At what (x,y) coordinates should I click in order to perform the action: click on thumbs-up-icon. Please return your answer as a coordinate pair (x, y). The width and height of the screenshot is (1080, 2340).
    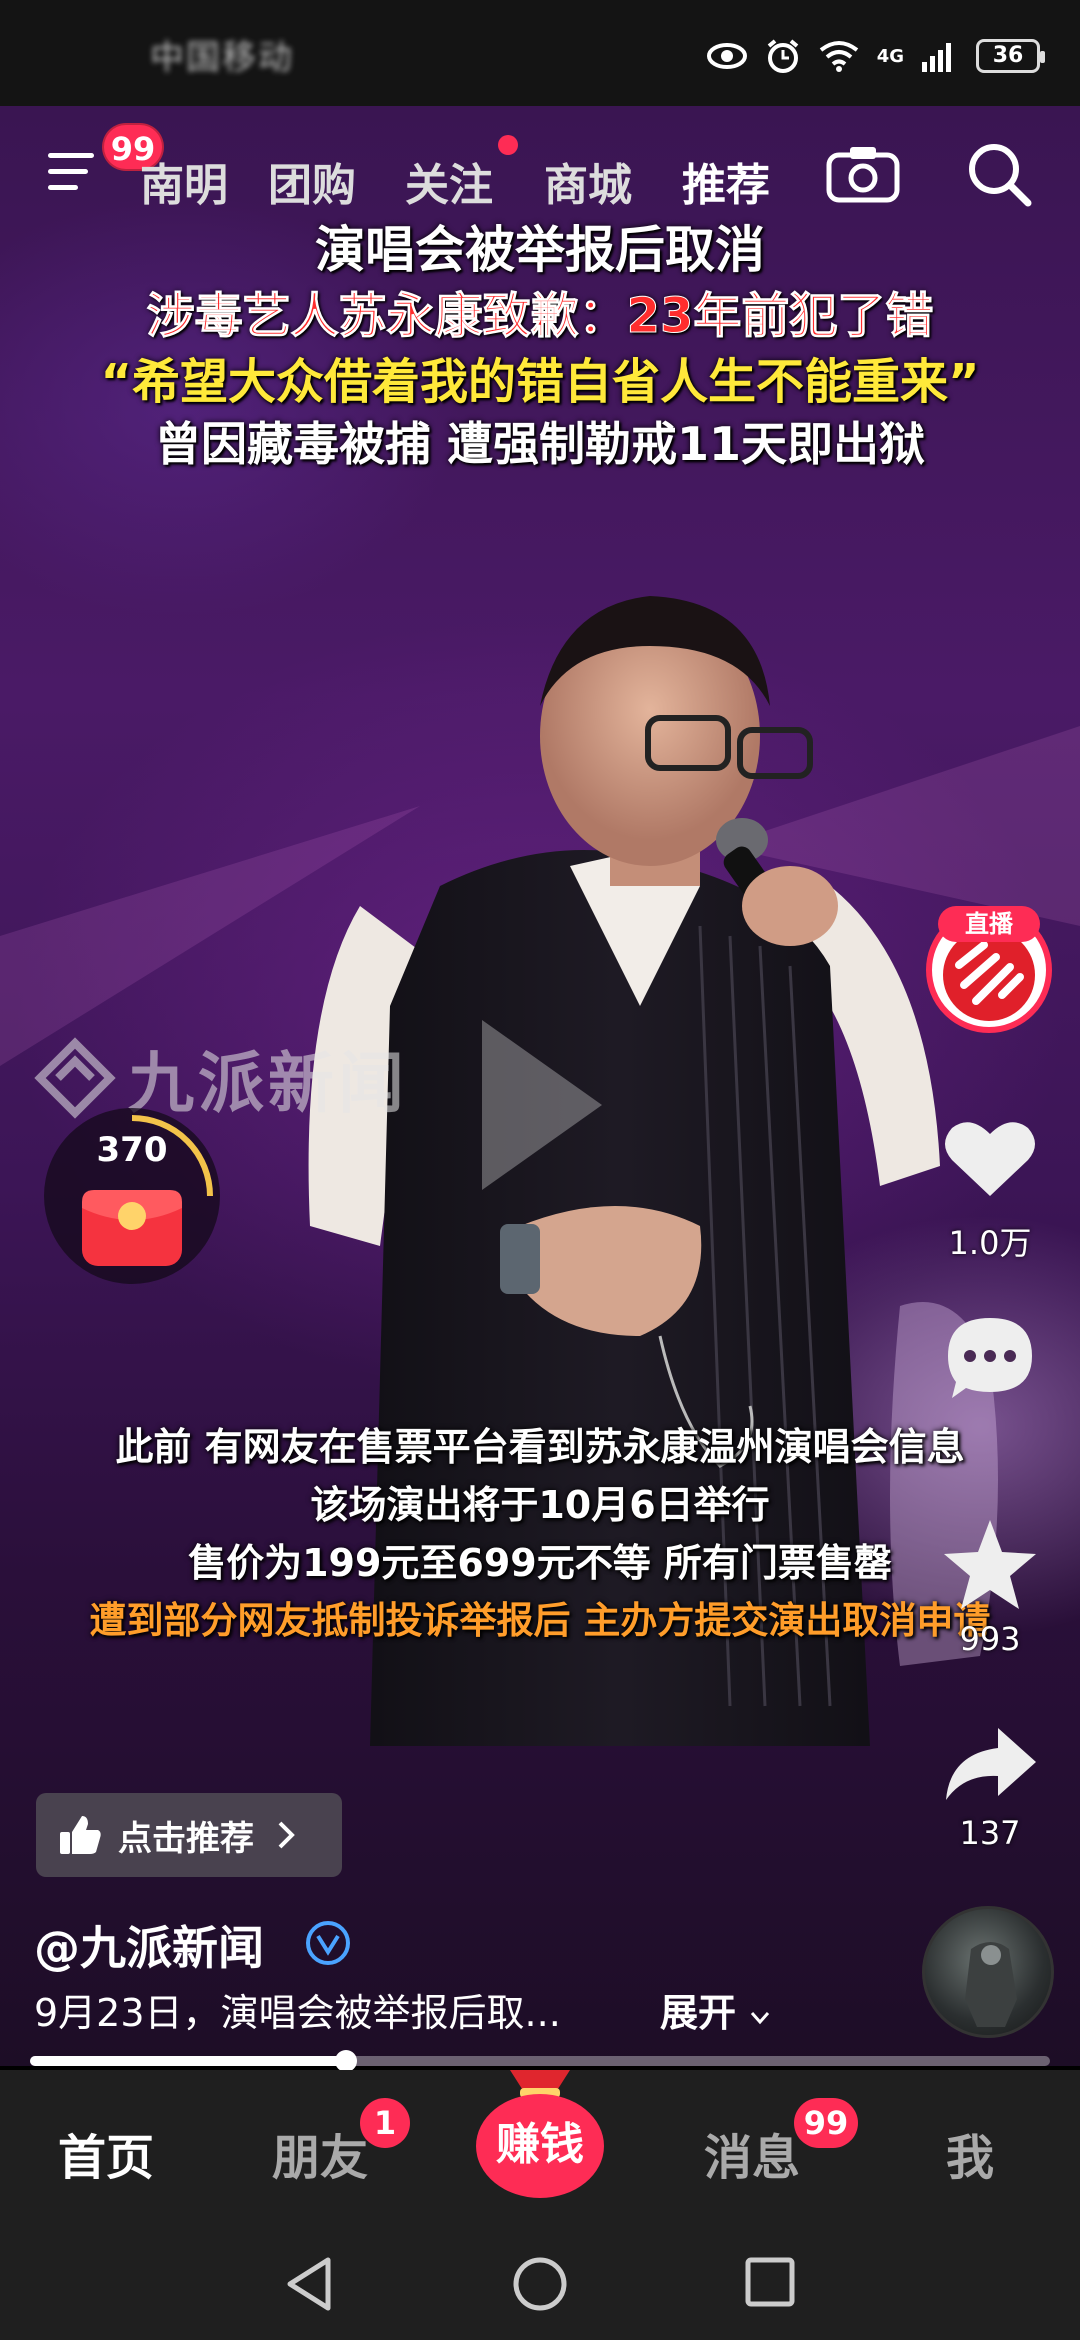
    Looking at the image, I should click on (80, 1835).